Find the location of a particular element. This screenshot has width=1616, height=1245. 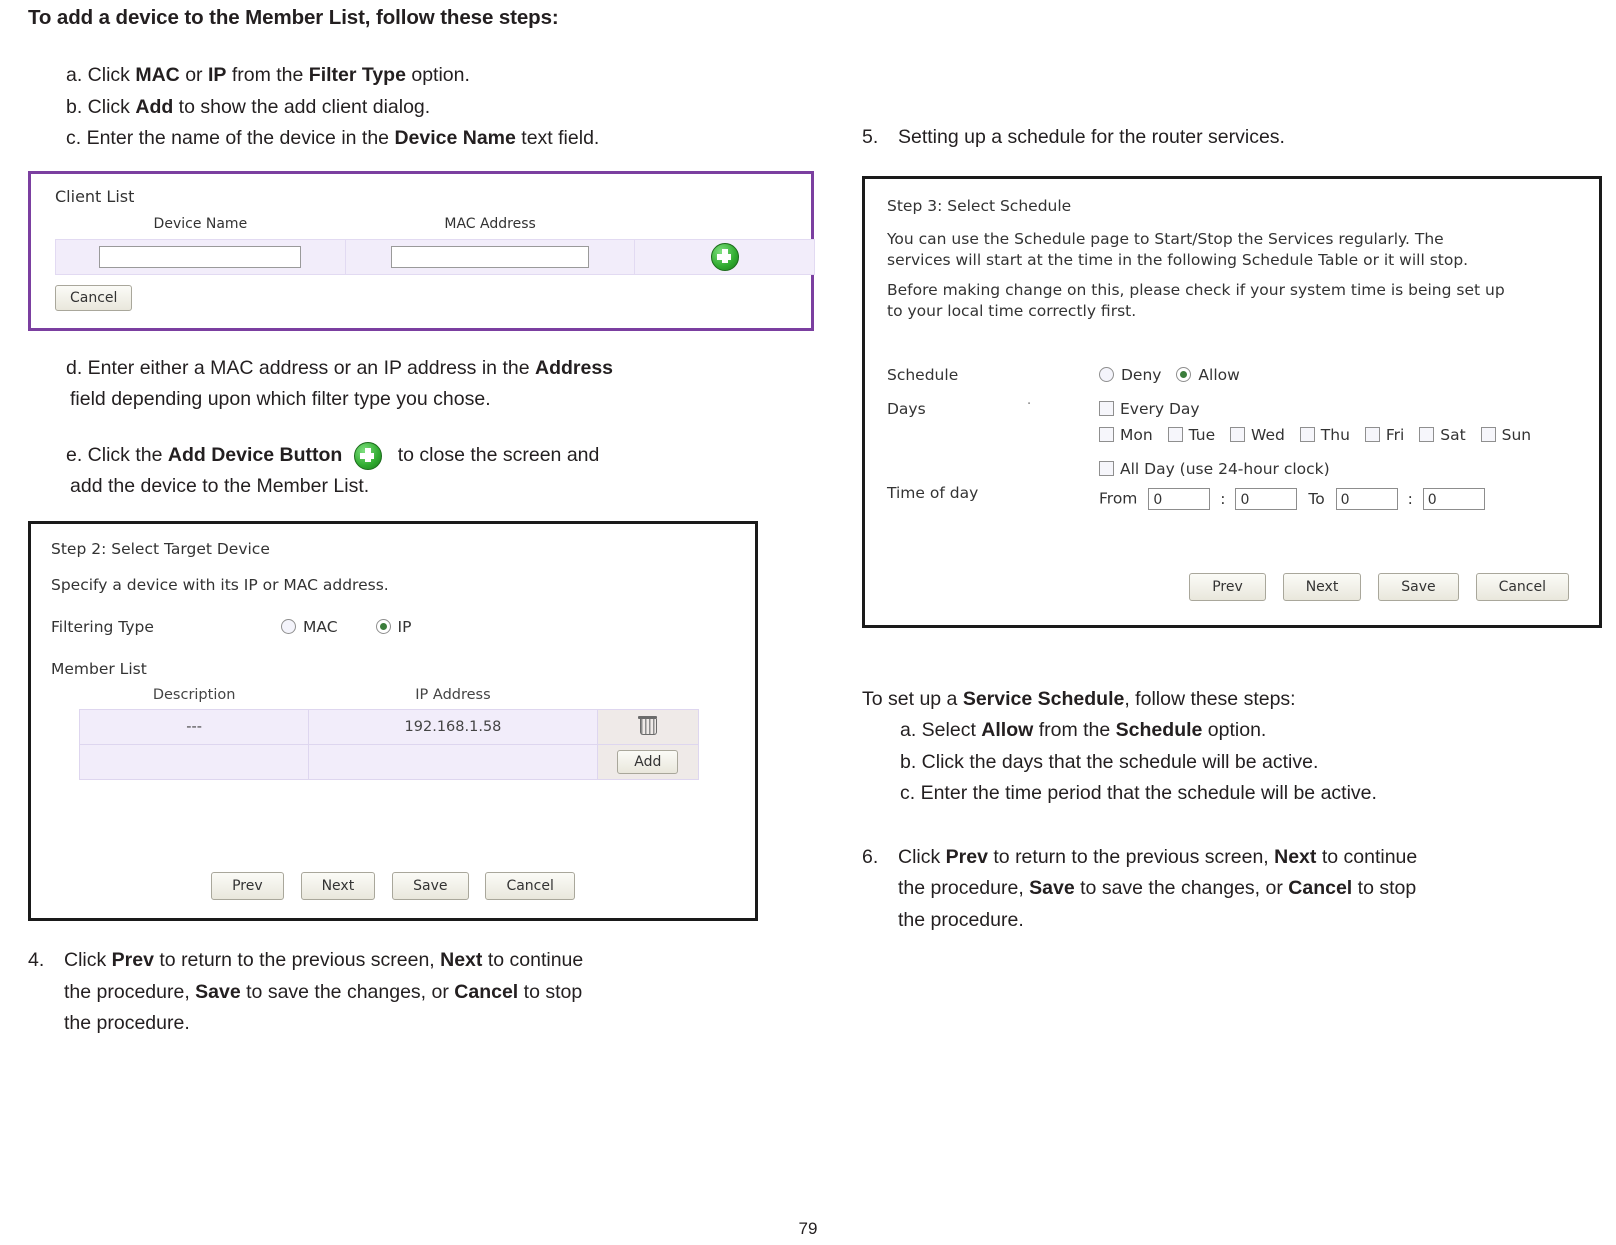

time-range-row: From 0 : 0 To 0 : 0 is located at coordinates (1338, 499).